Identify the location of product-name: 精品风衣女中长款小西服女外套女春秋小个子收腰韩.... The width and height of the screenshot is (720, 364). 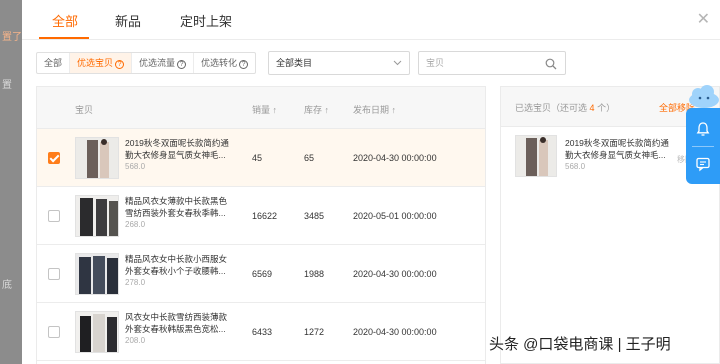
(176, 265).